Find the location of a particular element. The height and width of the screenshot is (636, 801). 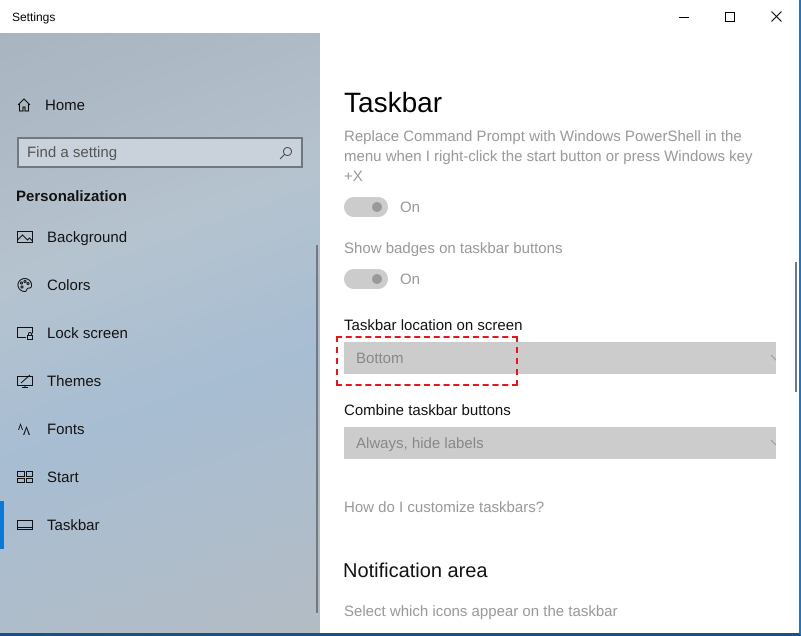

nav-item: Taskbar is located at coordinates (160, 525).